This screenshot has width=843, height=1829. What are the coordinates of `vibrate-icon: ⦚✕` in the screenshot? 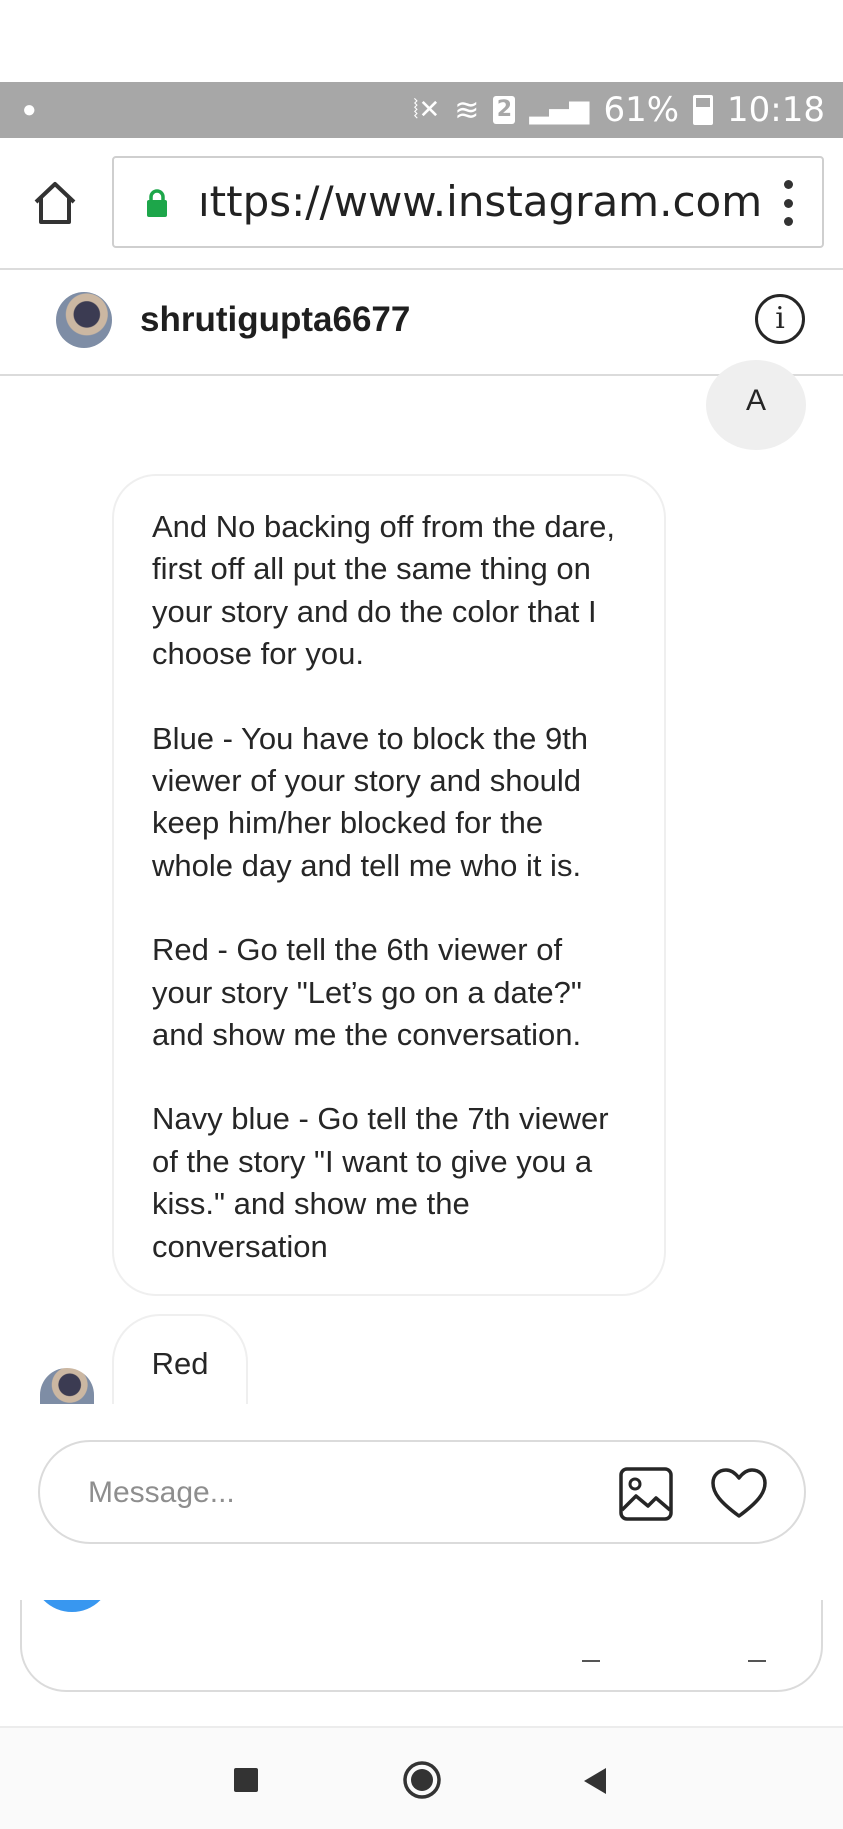 It's located at (427, 109).